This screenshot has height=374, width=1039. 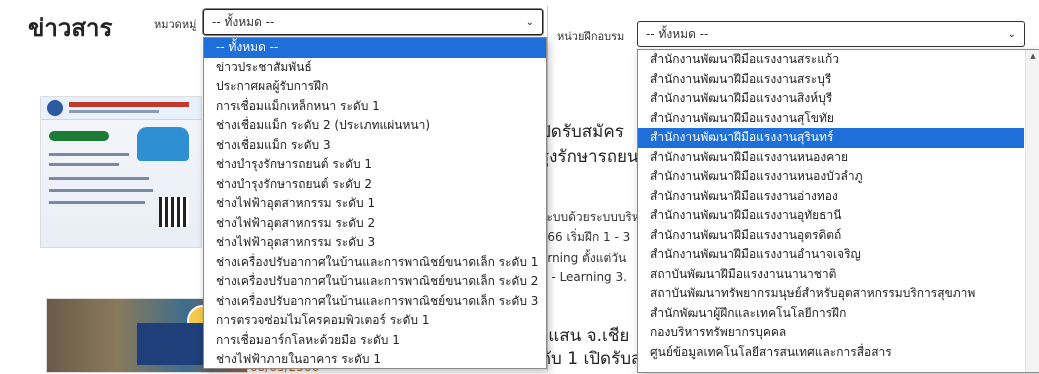 I want to click on category-option: ช่างบำรุงรักษารถยนต์ ระดับ 2, so click(x=375, y=185).